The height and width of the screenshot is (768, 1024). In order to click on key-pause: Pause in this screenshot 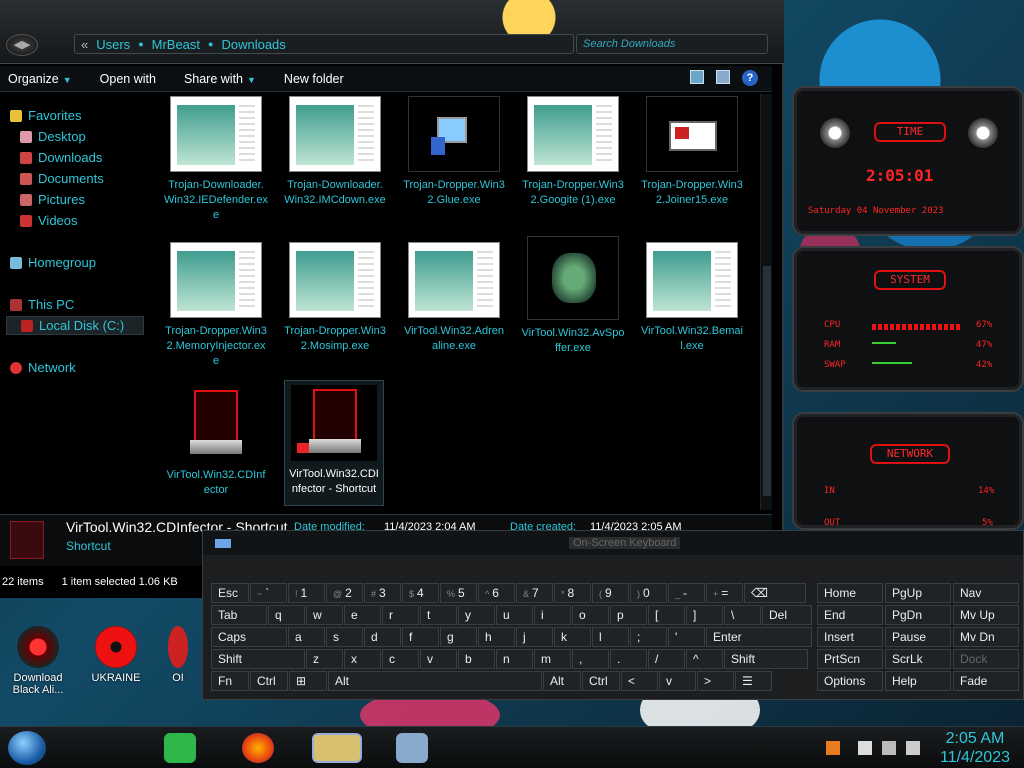, I will do `click(918, 637)`.